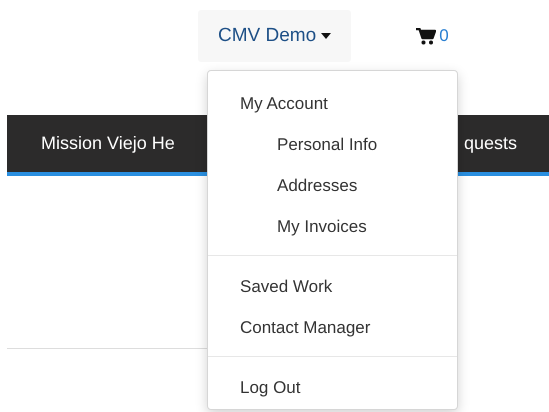 The image size is (549, 412). I want to click on nav-link: Mission Viejo He, so click(108, 143).